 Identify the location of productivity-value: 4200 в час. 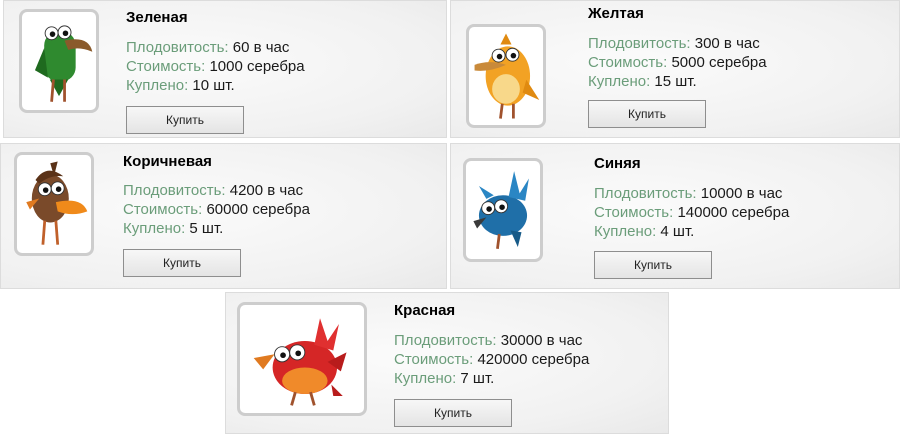
(266, 190).